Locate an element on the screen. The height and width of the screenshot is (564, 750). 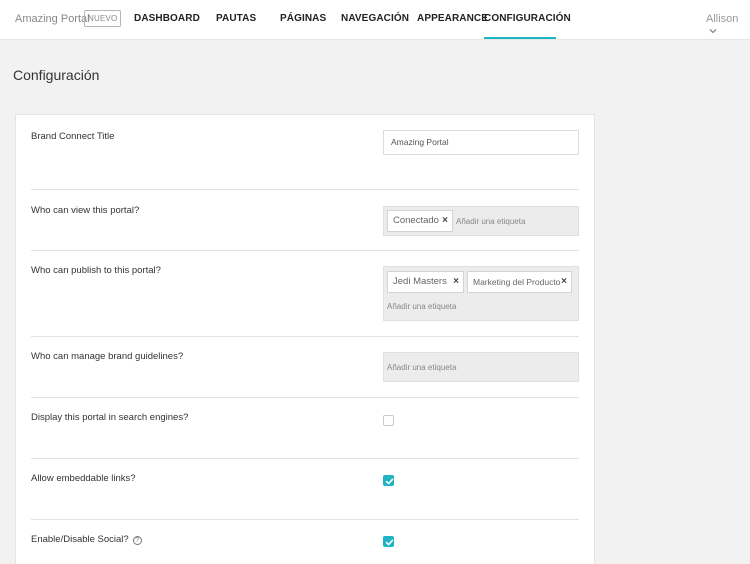
nav-configuracion: CONFIGURACIÓN is located at coordinates (527, 18).